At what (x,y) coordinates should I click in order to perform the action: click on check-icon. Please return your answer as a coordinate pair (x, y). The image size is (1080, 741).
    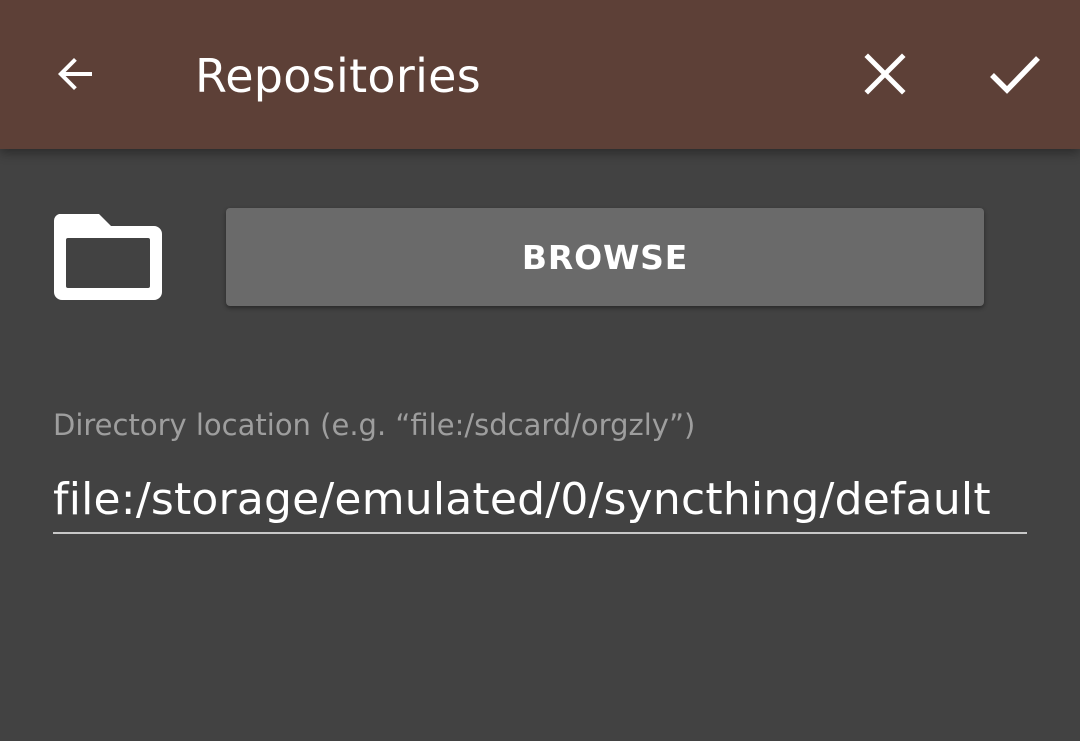
    Looking at the image, I should click on (1015, 75).